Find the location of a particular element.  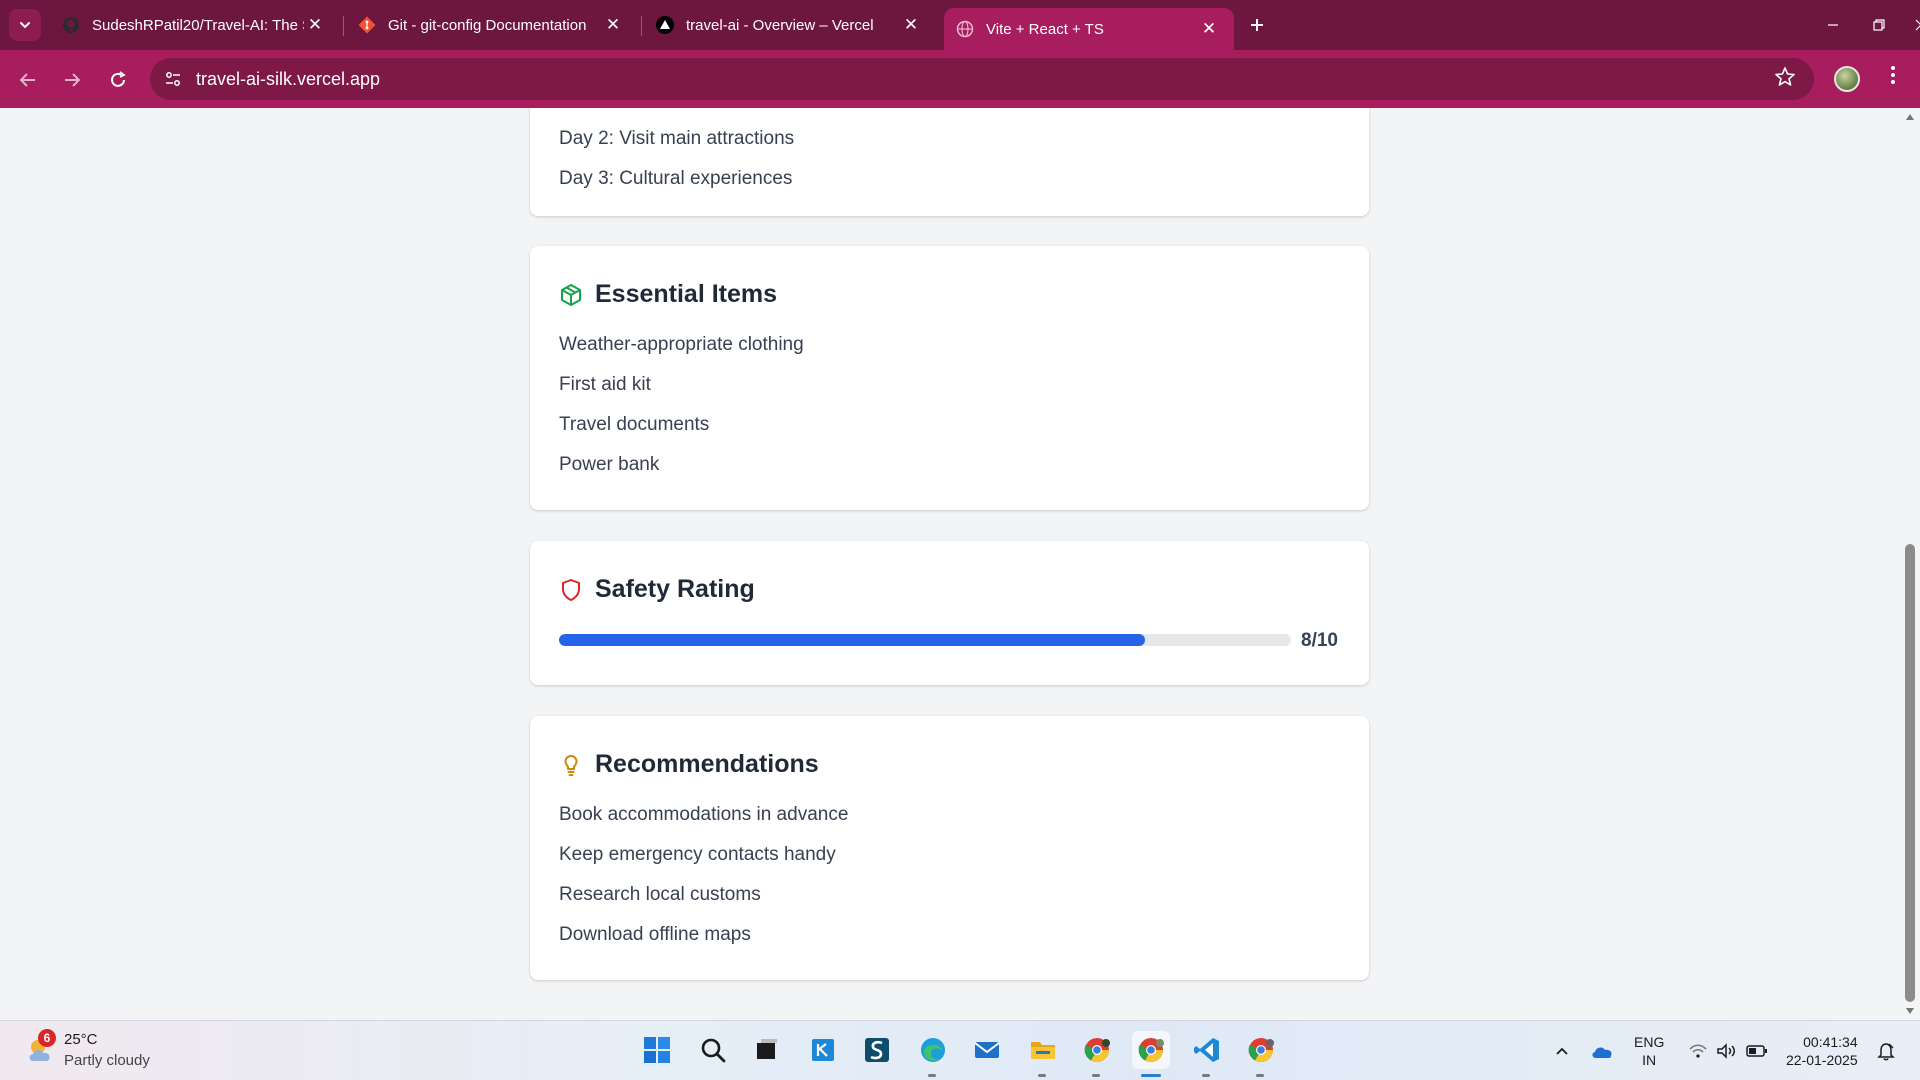

taskbar-app-s is located at coordinates (877, 1050).